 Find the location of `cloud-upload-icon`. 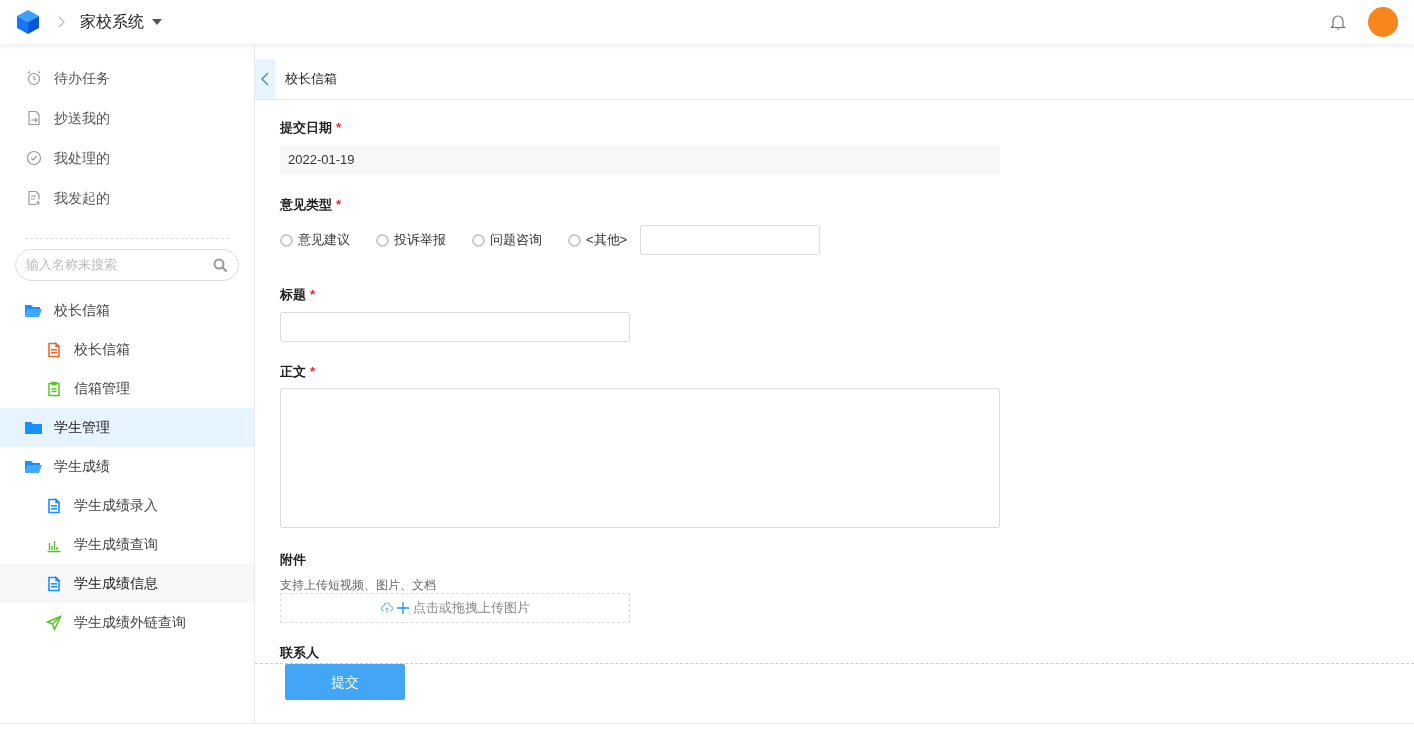

cloud-upload-icon is located at coordinates (386, 608).